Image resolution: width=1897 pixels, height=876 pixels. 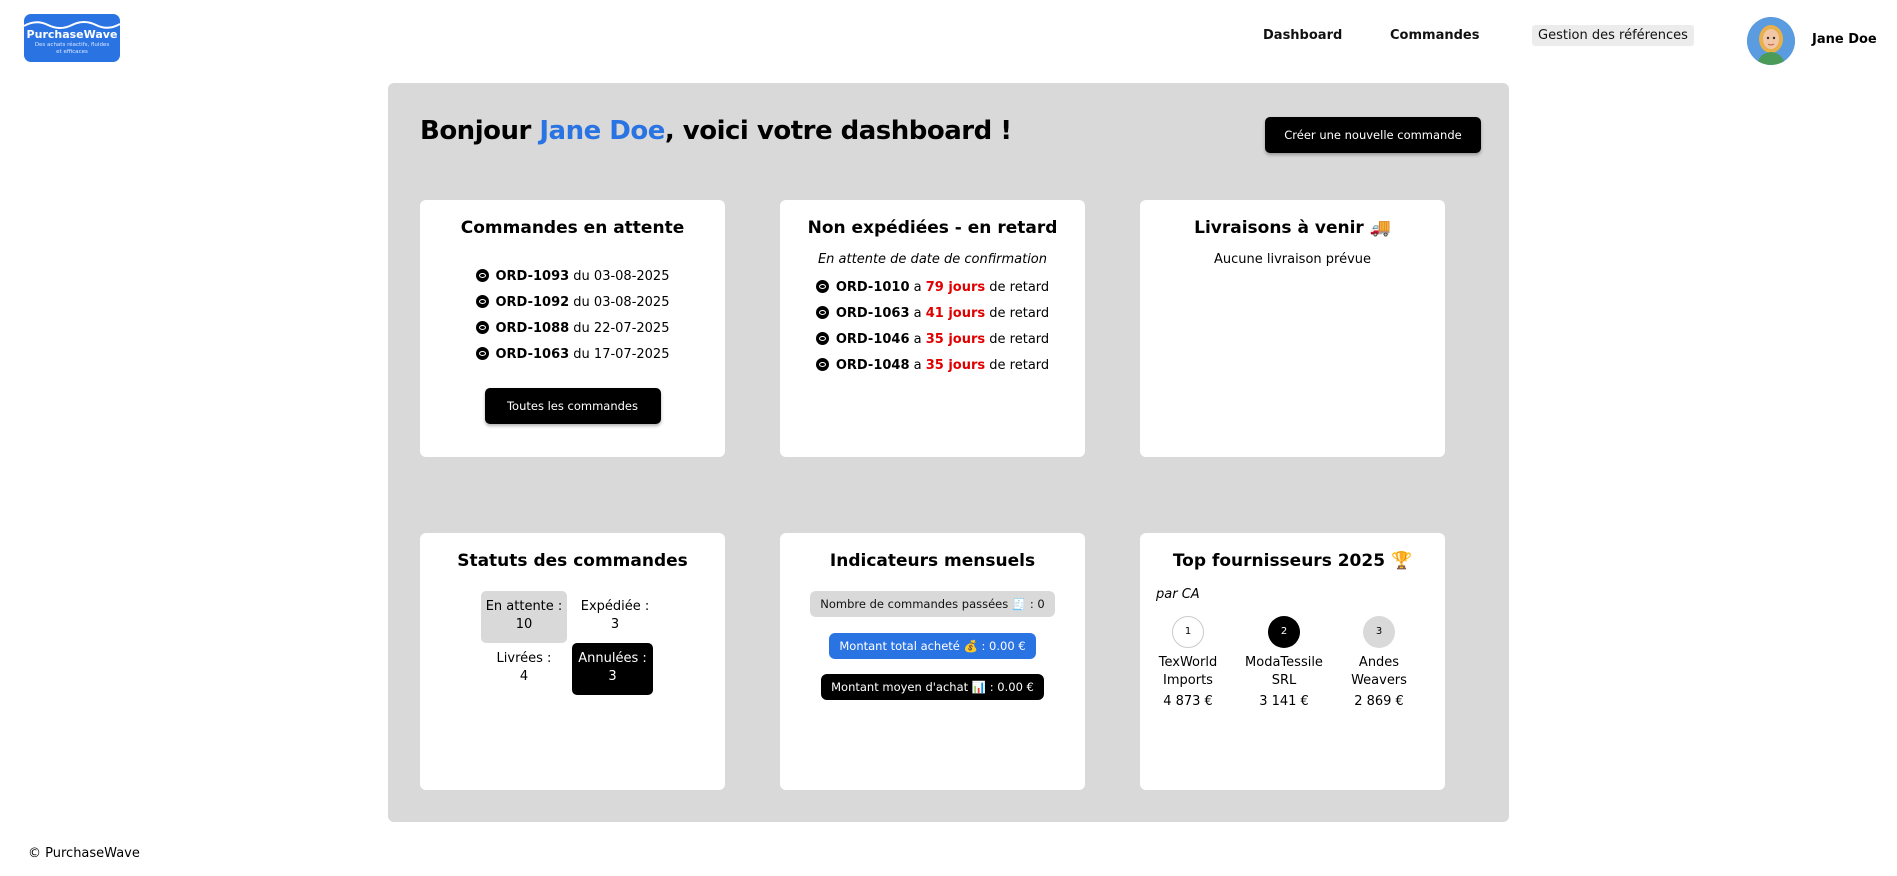 What do you see at coordinates (480, 131) in the screenshot?
I see `greeting-prefix: Bonjour` at bounding box center [480, 131].